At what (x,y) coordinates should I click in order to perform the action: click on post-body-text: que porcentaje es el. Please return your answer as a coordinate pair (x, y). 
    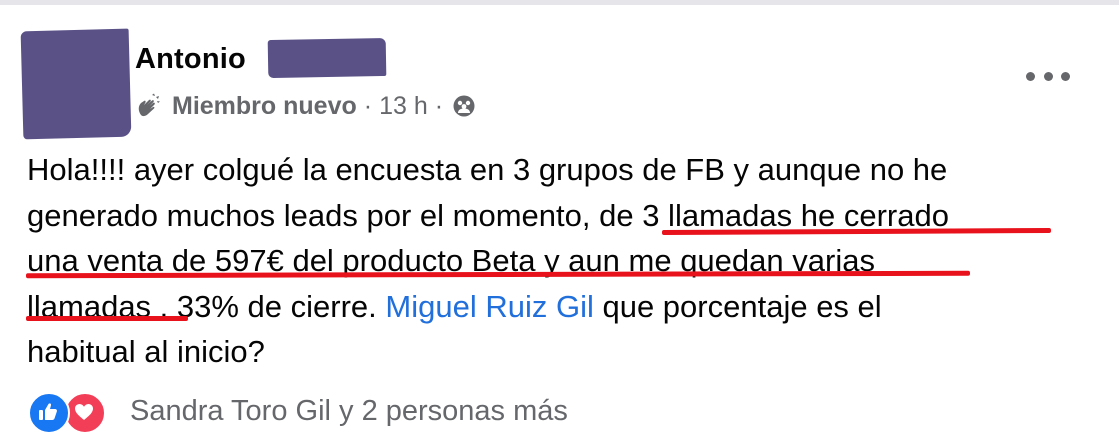
    Looking at the image, I should click on (737, 306).